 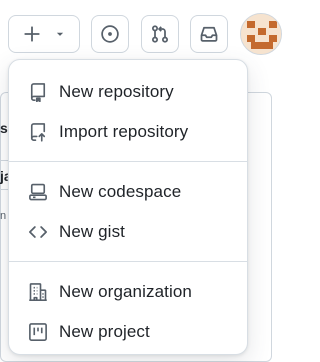 I want to click on menu-item-new-repository: New repository, so click(x=128, y=92).